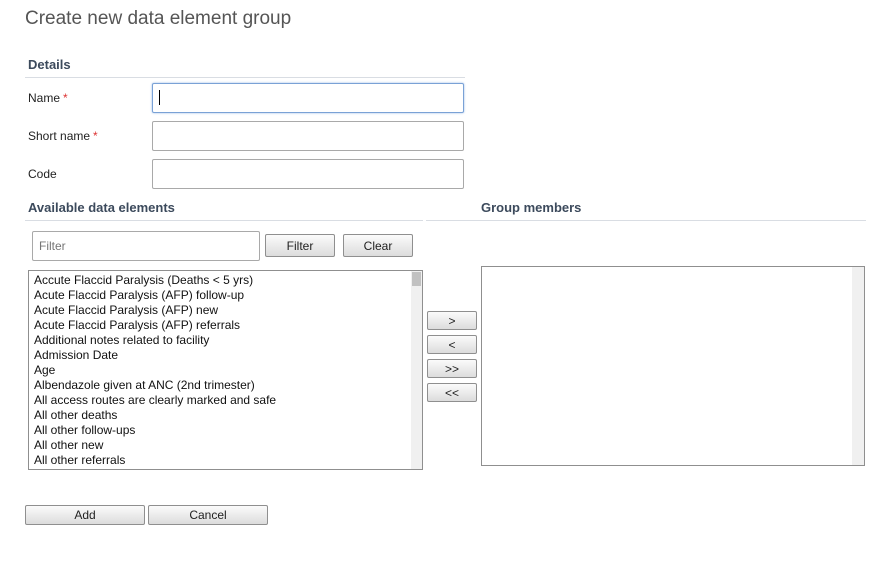  Describe the element at coordinates (85, 515) in the screenshot. I see `add-button: Add` at that location.